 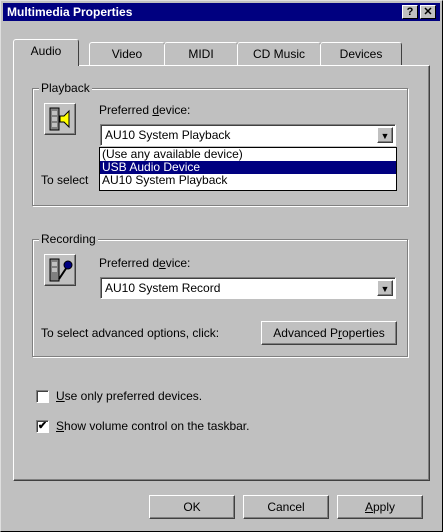 What do you see at coordinates (68, 239) in the screenshot?
I see `recording-legend: Recording` at bounding box center [68, 239].